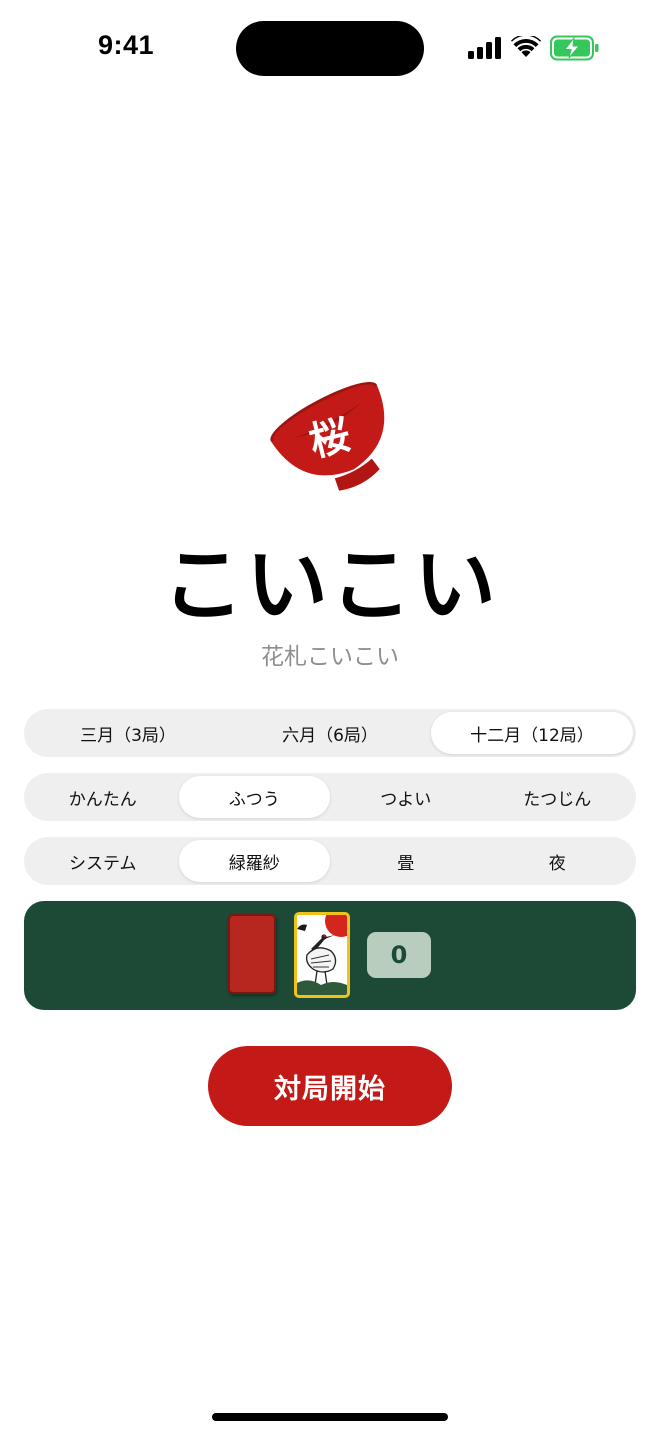  I want to click on wifi-icon, so click(526, 46).